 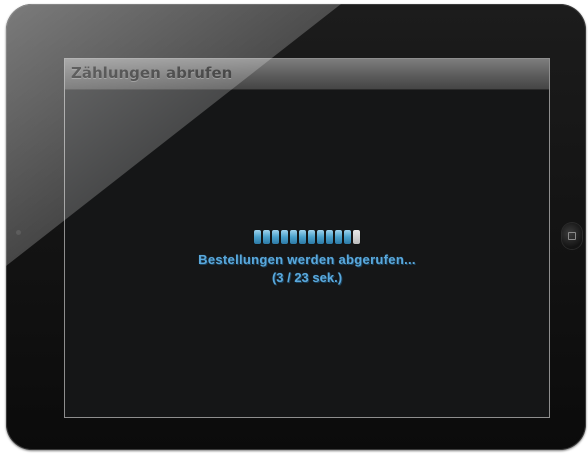 I want to click on home-button-square, so click(x=572, y=236).